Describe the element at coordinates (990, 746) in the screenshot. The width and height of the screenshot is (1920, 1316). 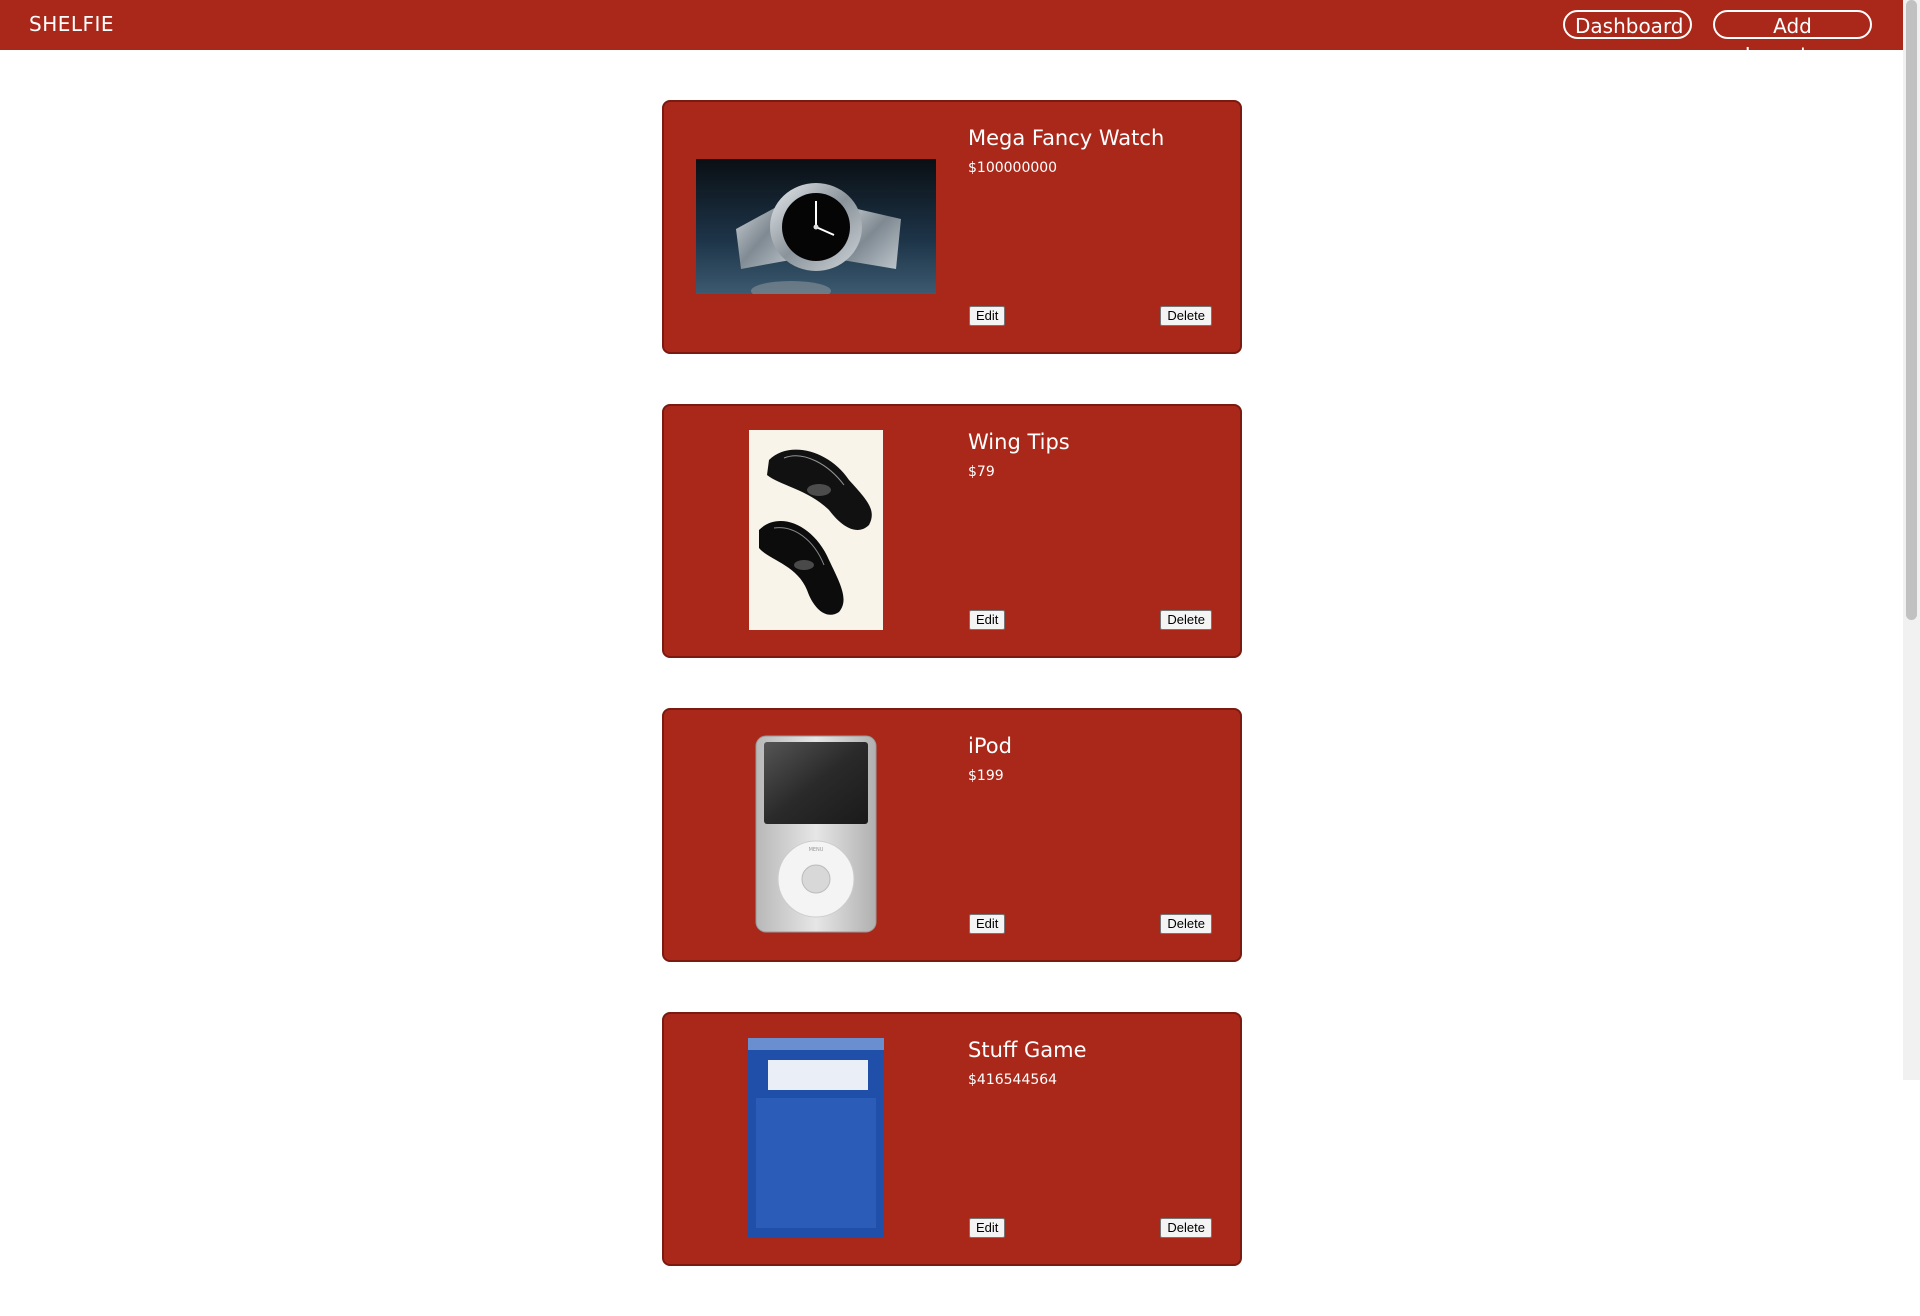
I see `product-name: iPod` at that location.